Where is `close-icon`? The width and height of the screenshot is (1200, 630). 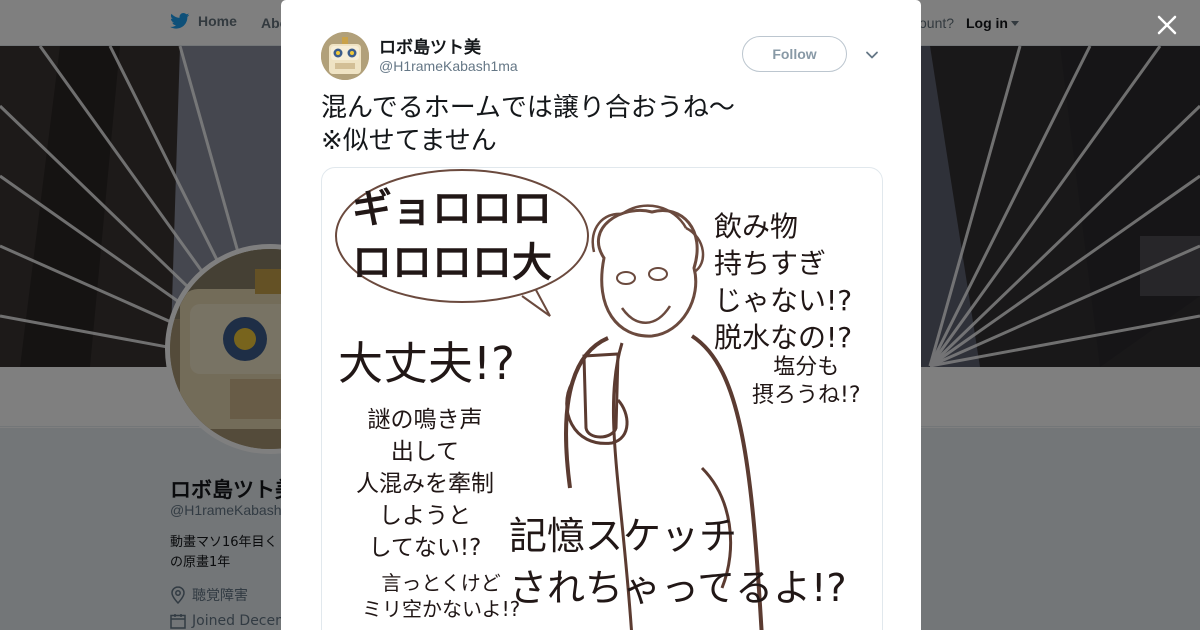
close-icon is located at coordinates (1166, 24).